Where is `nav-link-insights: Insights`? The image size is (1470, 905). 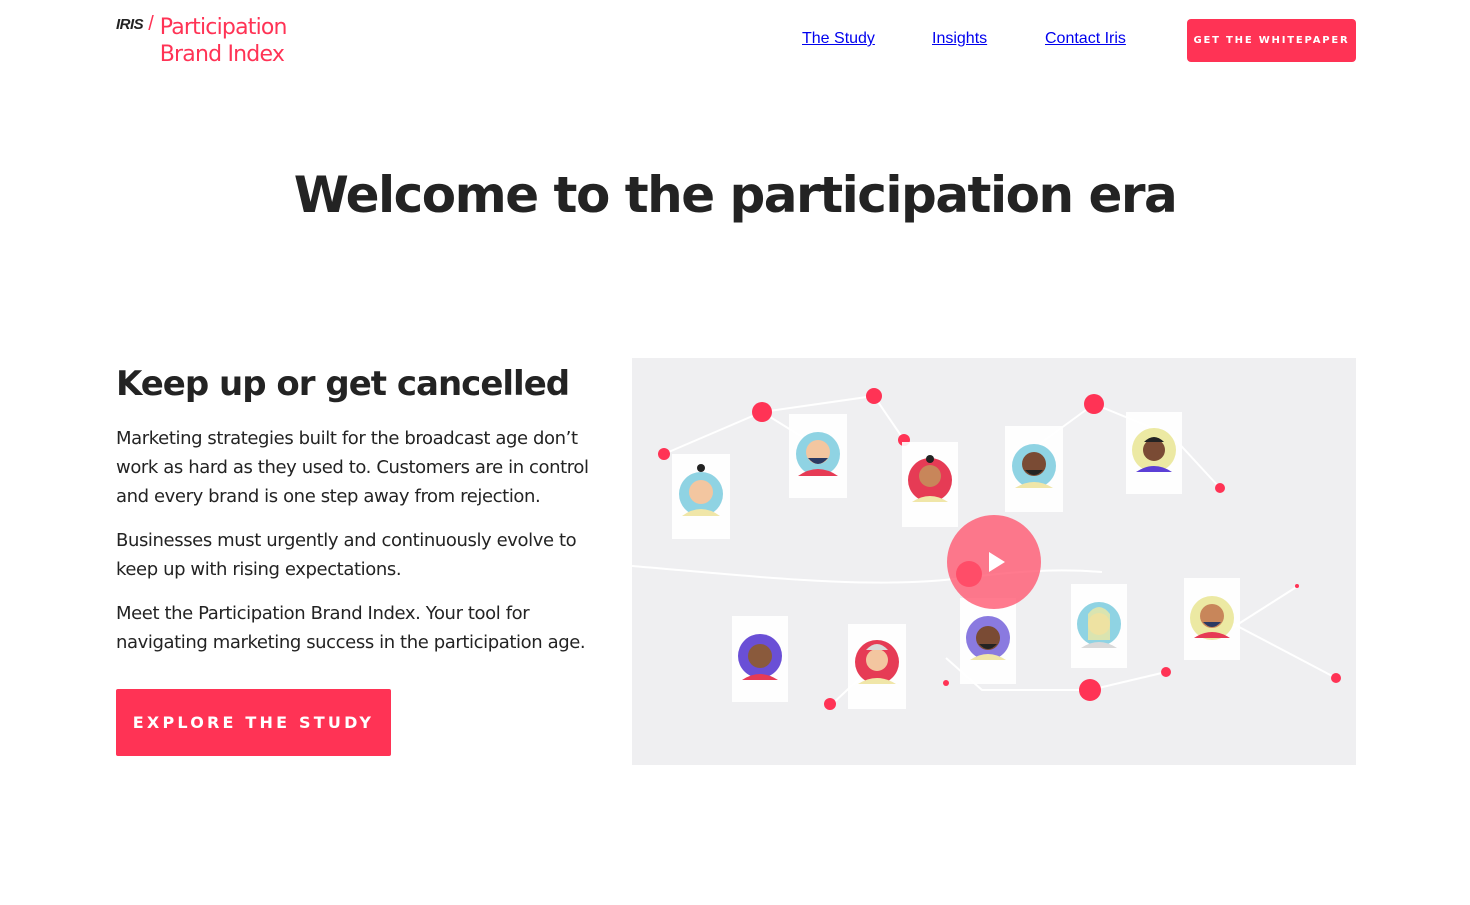
nav-link-insights: Insights is located at coordinates (959, 39).